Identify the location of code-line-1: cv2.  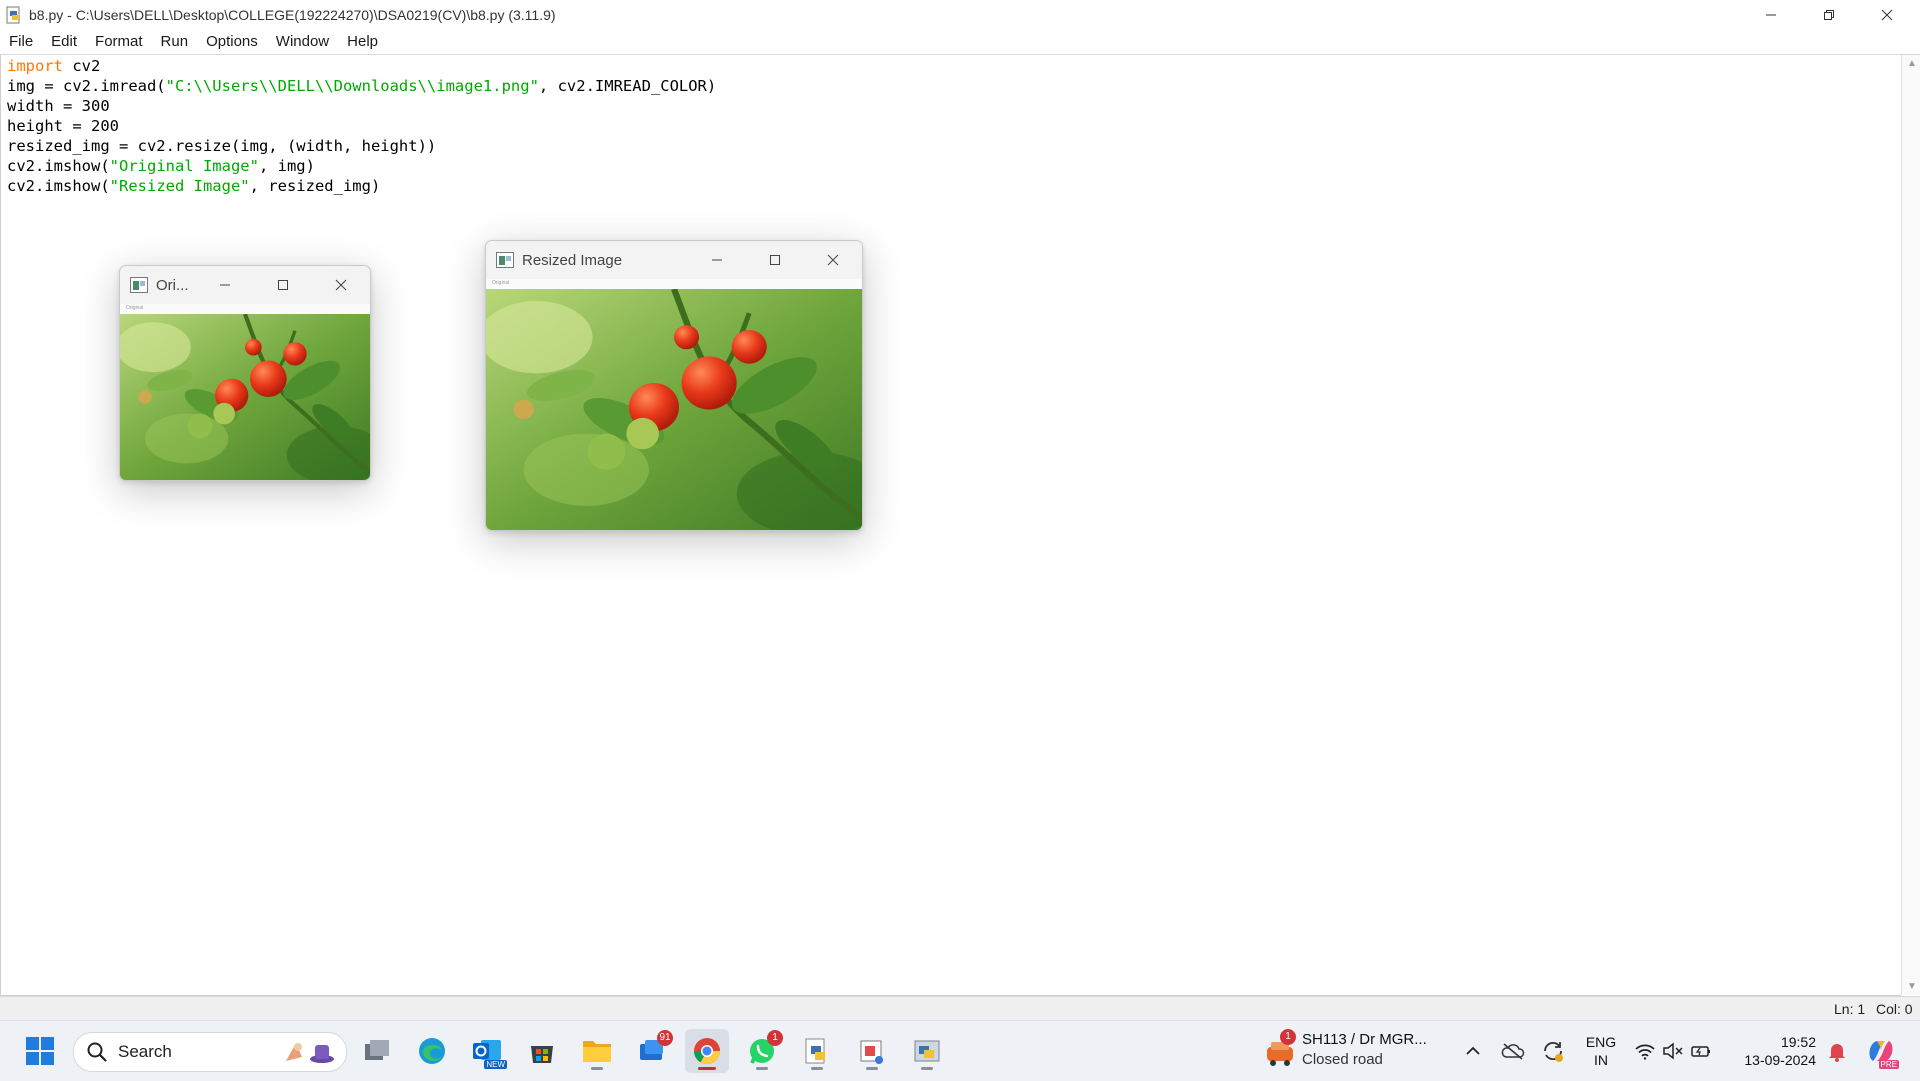
(82, 66).